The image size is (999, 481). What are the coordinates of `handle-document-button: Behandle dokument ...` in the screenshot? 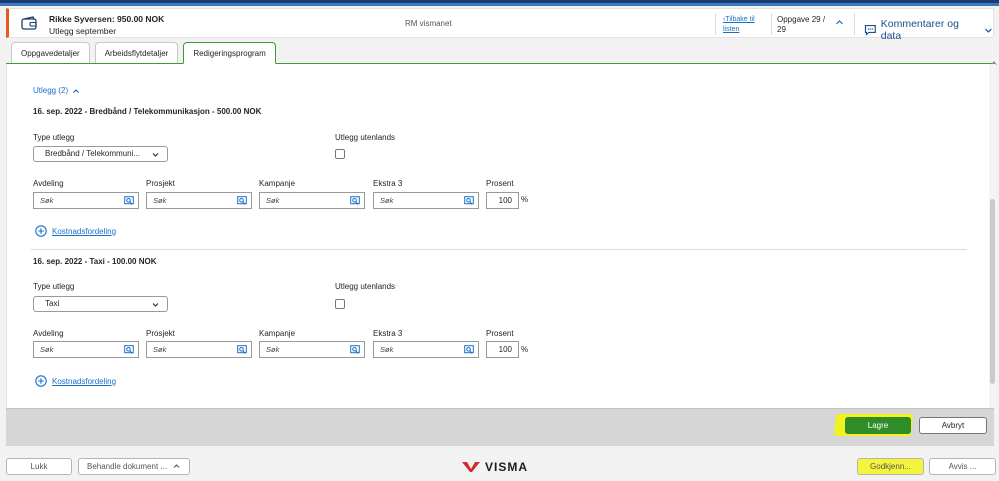 It's located at (134, 466).